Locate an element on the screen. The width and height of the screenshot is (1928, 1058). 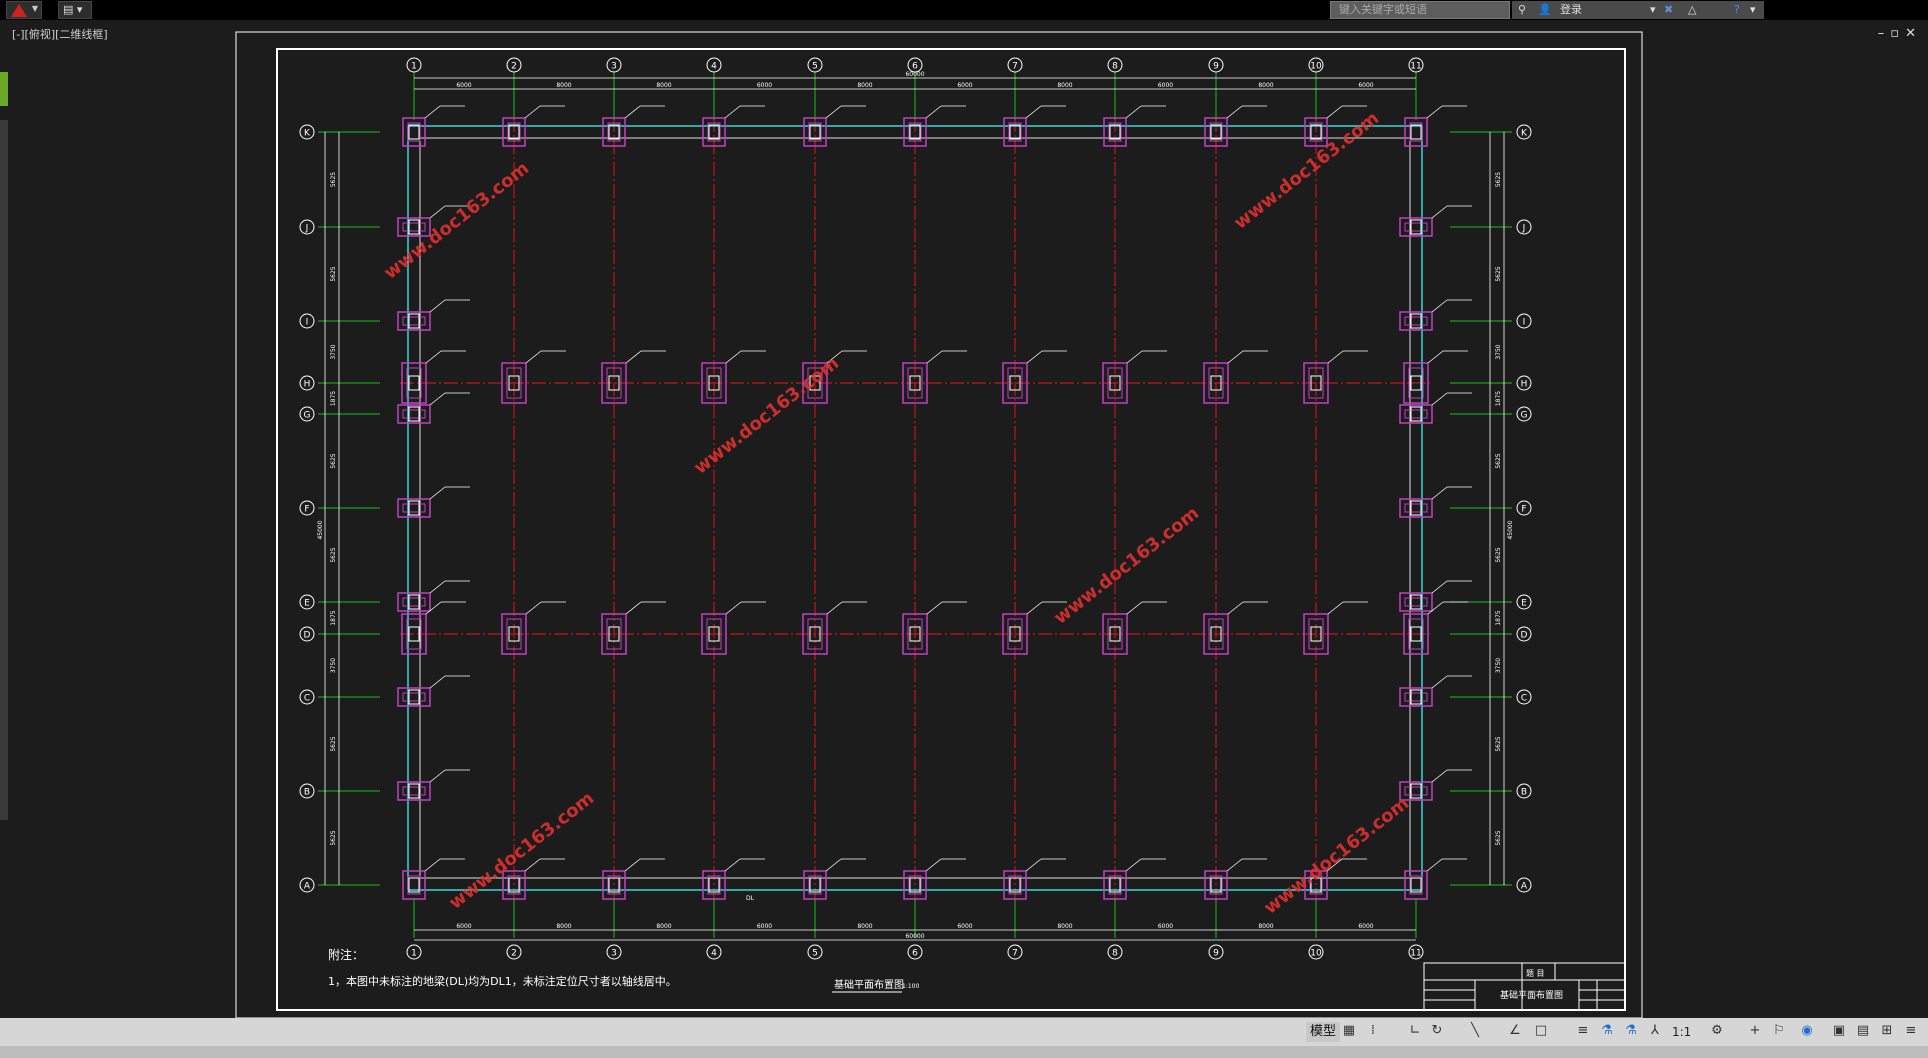
clean-screen-icon: ▤ is located at coordinates (1863, 1031).